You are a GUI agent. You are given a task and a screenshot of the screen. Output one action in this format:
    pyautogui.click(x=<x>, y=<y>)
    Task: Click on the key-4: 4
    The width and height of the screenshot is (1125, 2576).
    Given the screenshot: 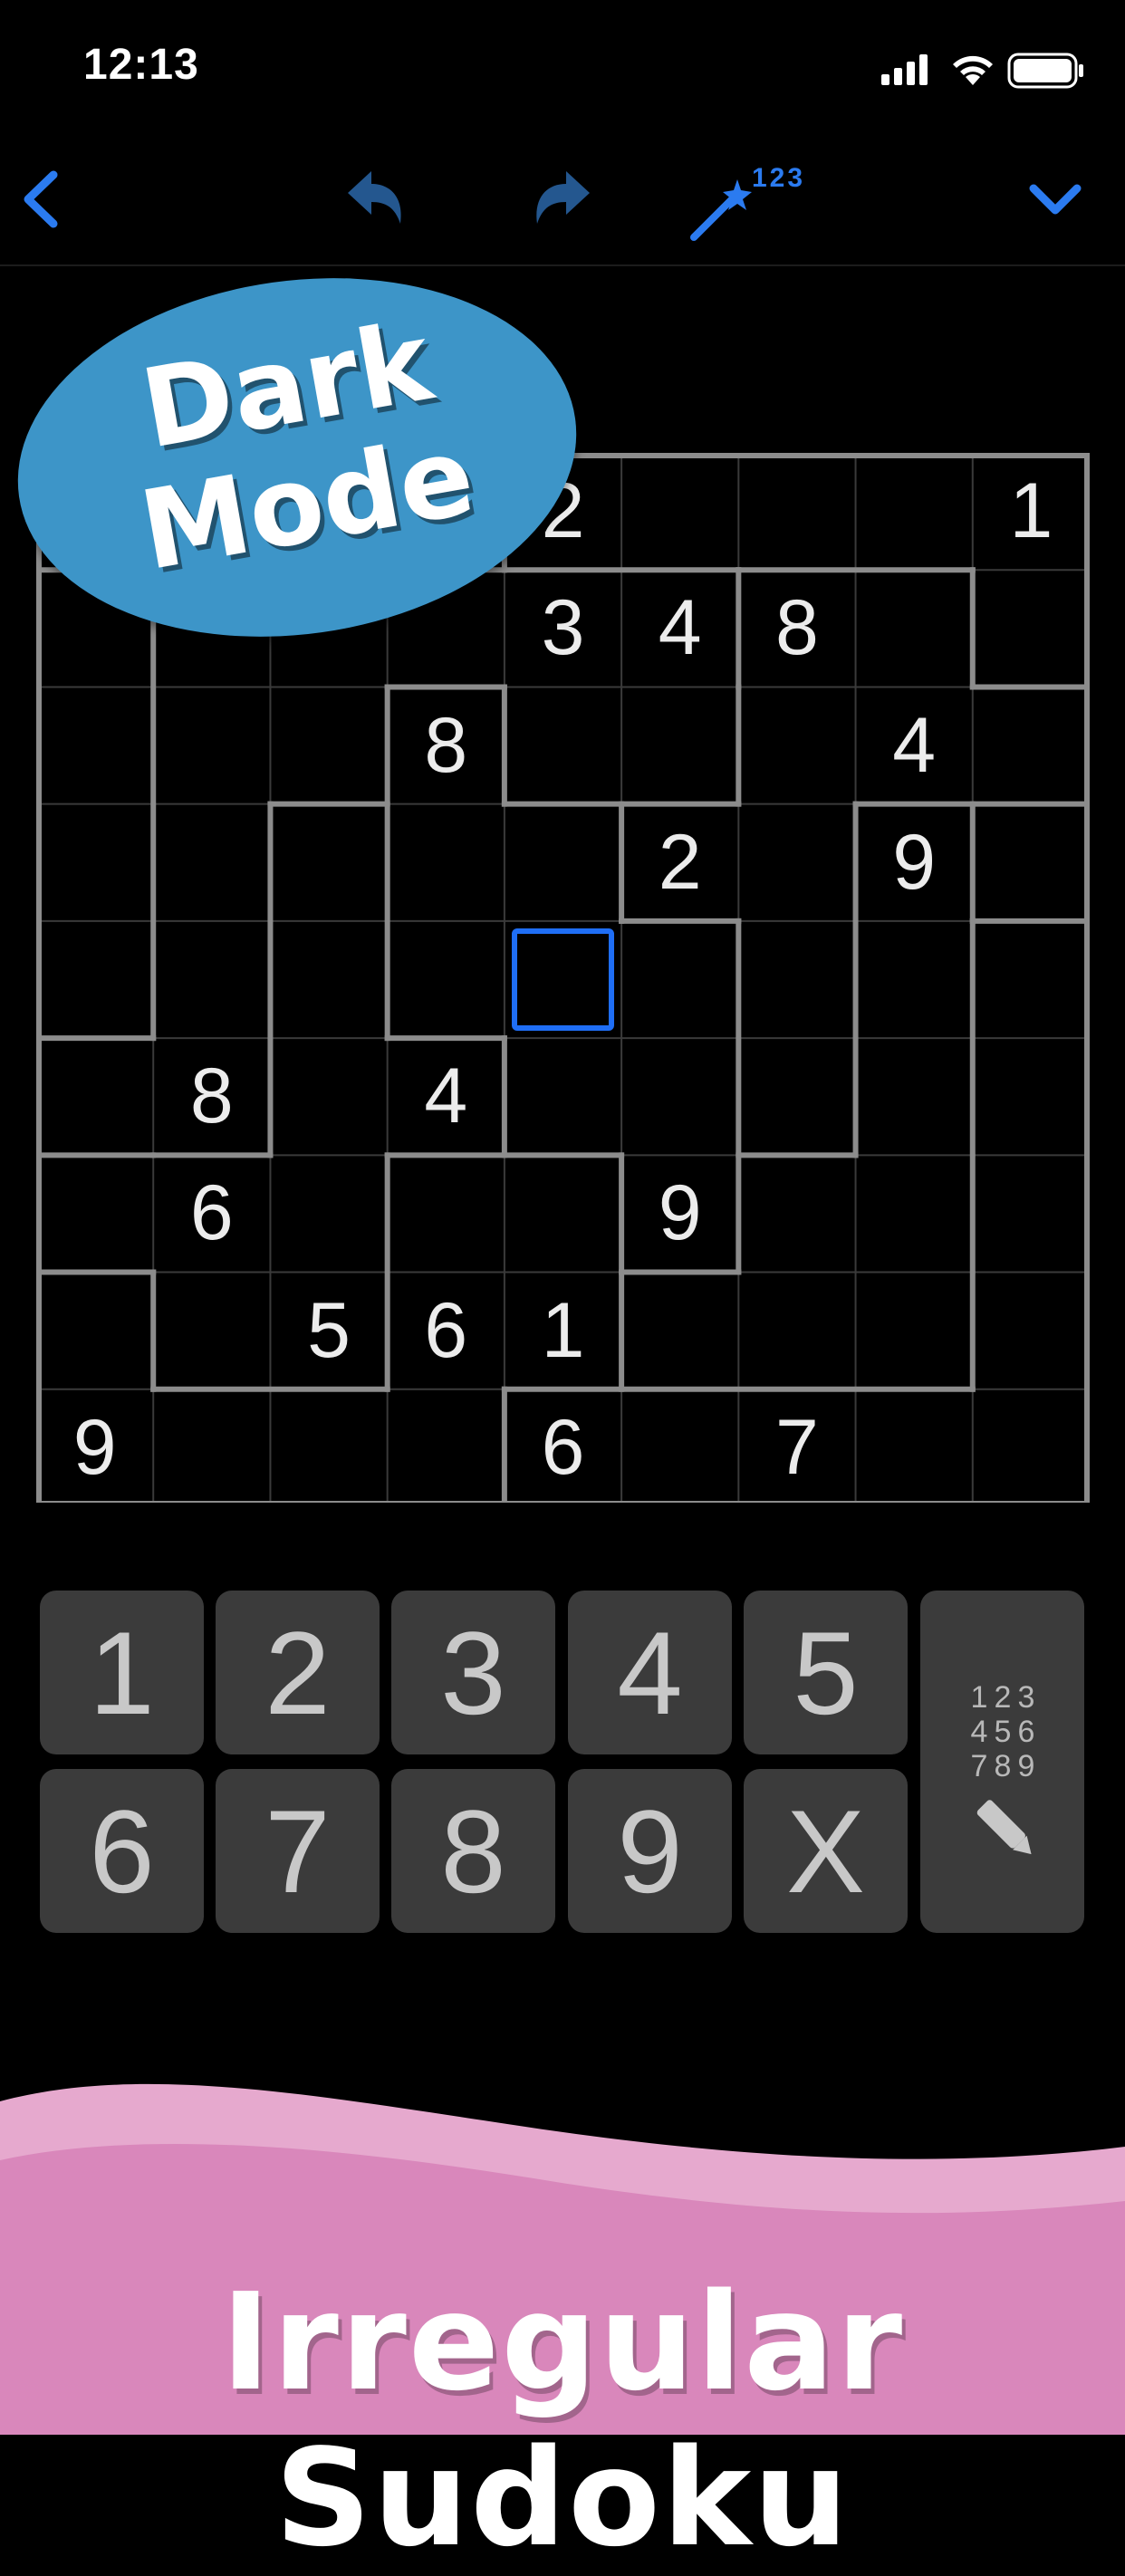 What is the action you would take?
    pyautogui.click(x=650, y=1672)
    